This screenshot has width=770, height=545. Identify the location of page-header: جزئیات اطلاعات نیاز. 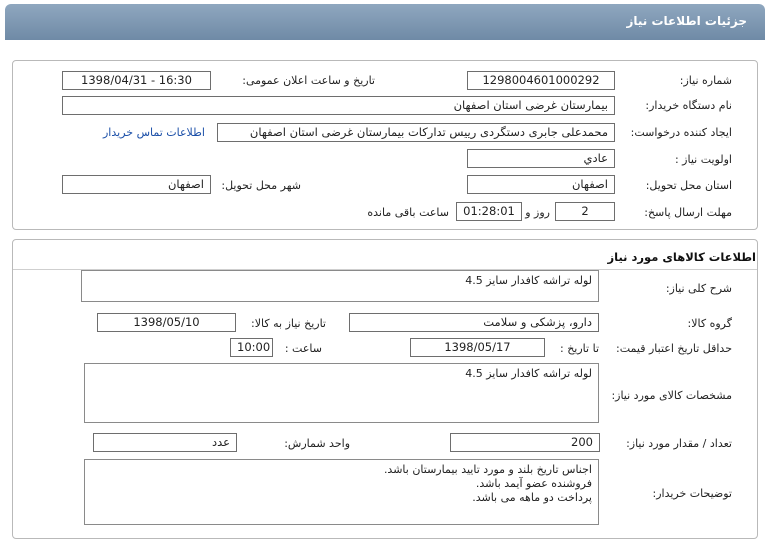
(385, 22).